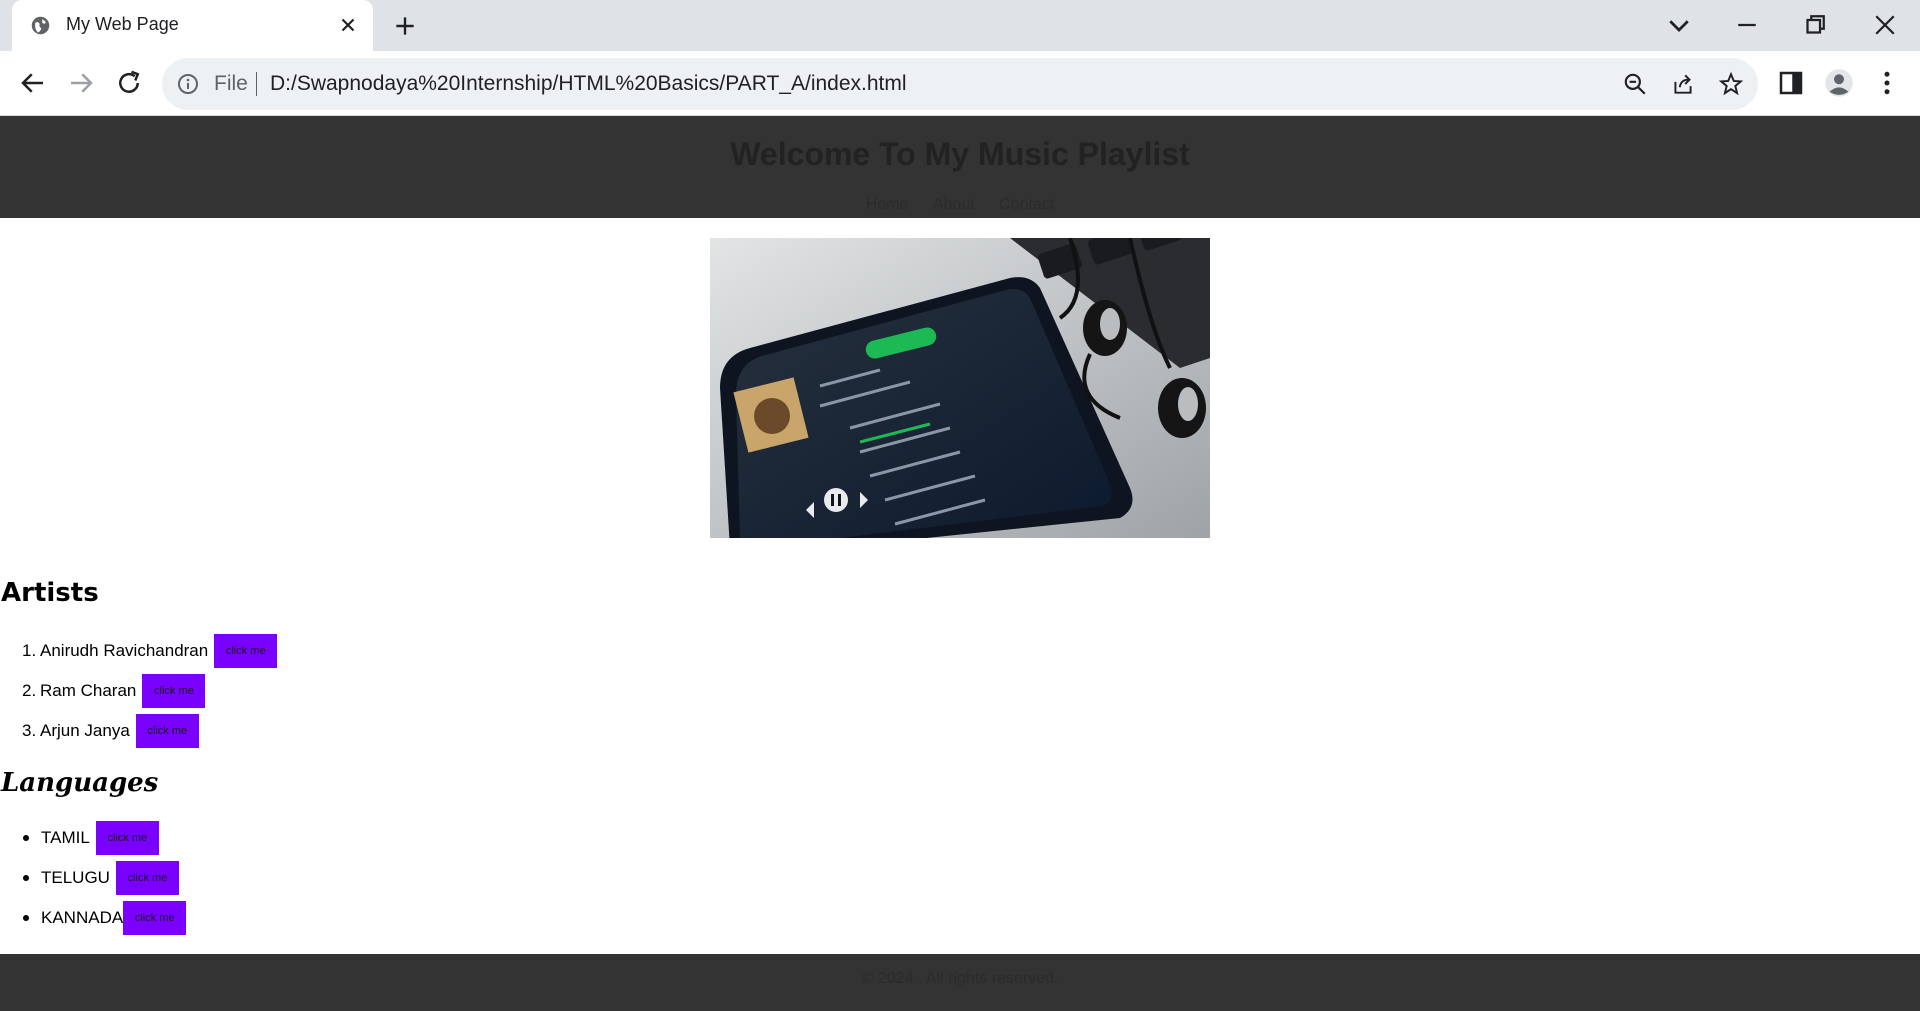  What do you see at coordinates (40, 25) in the screenshot?
I see `globe-icon` at bounding box center [40, 25].